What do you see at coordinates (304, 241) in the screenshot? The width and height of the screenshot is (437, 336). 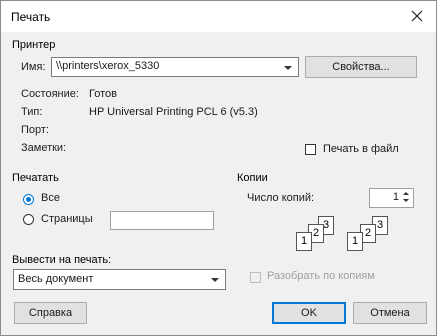 I see `collate-page-1a: 1` at bounding box center [304, 241].